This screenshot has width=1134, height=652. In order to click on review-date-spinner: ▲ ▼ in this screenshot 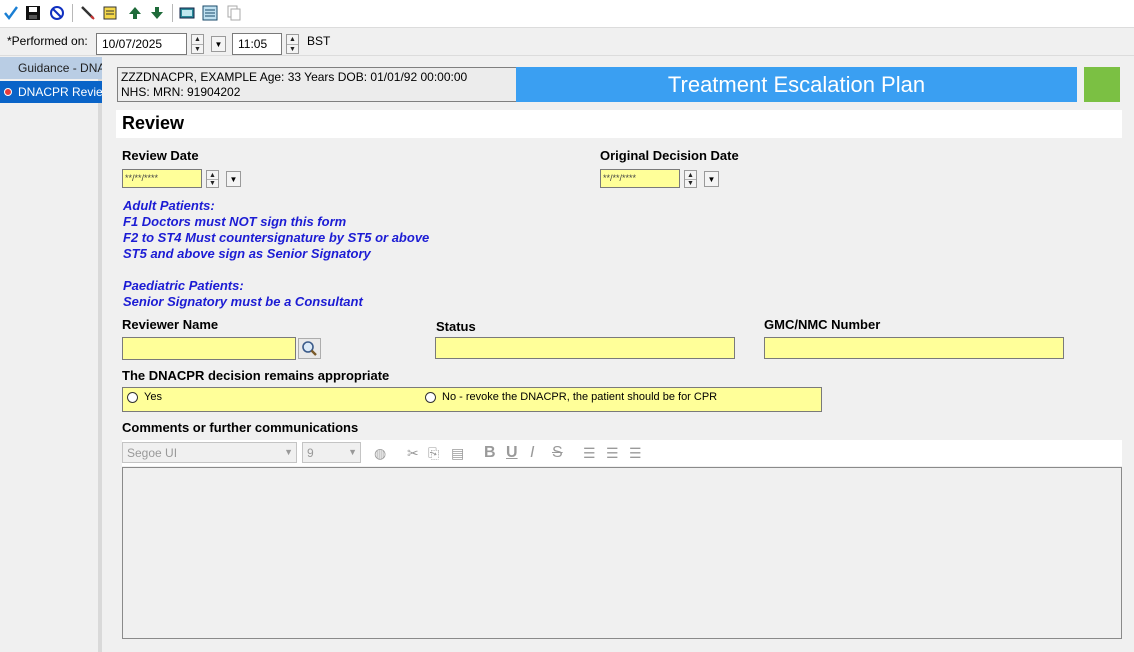, I will do `click(212, 179)`.